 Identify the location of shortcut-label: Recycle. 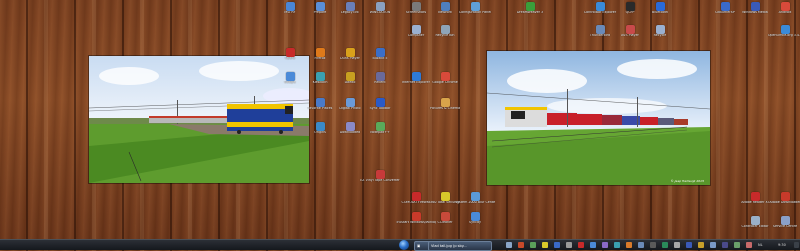
(660, 35).